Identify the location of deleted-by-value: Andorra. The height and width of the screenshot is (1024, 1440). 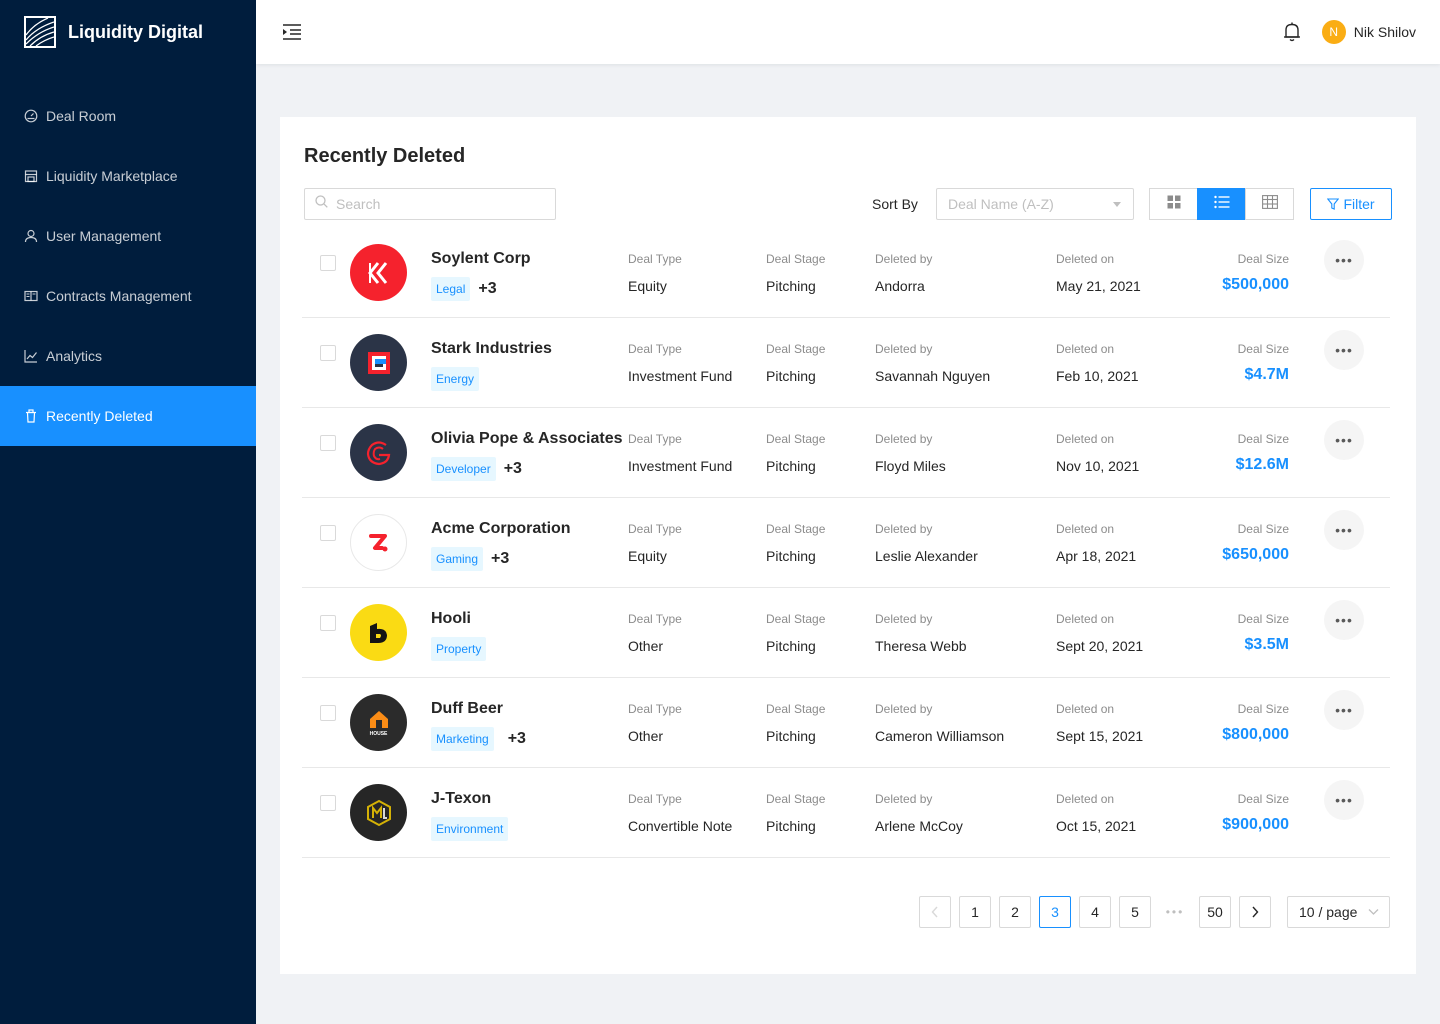
(900, 286).